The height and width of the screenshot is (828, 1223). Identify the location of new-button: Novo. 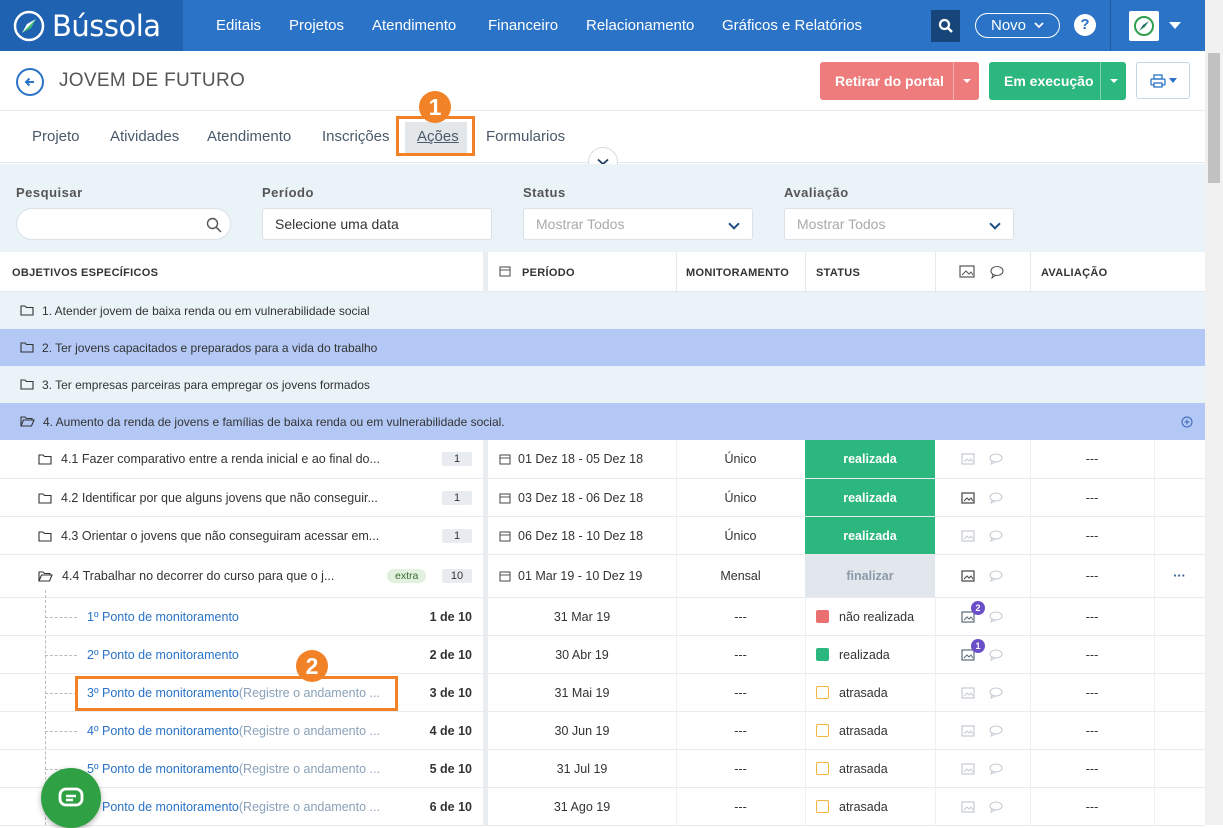
(1017, 25).